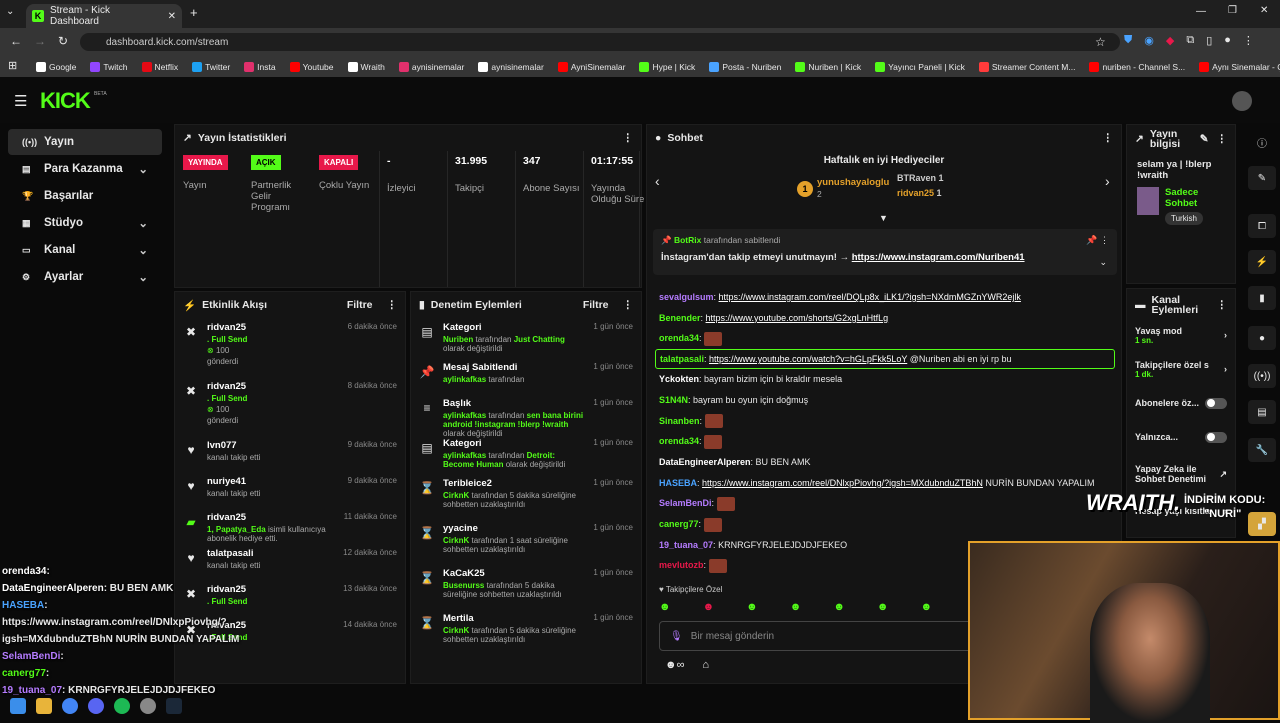 The height and width of the screenshot is (723, 1280). What do you see at coordinates (1262, 262) in the screenshot?
I see `lightning-rail-icon: ⚡` at bounding box center [1262, 262].